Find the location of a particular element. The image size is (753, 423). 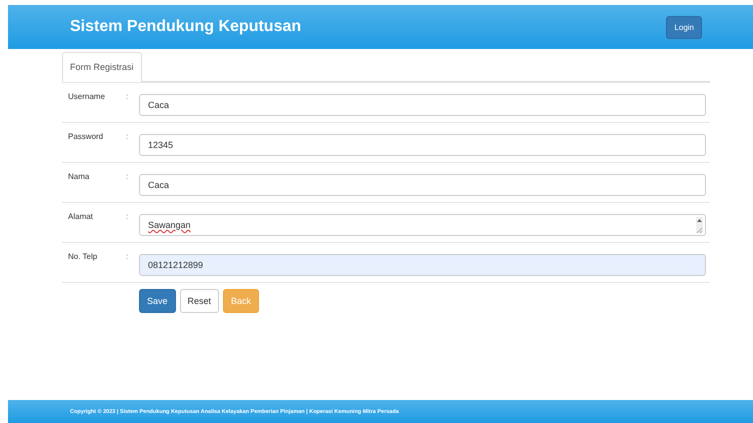

field-label: Username is located at coordinates (87, 96).